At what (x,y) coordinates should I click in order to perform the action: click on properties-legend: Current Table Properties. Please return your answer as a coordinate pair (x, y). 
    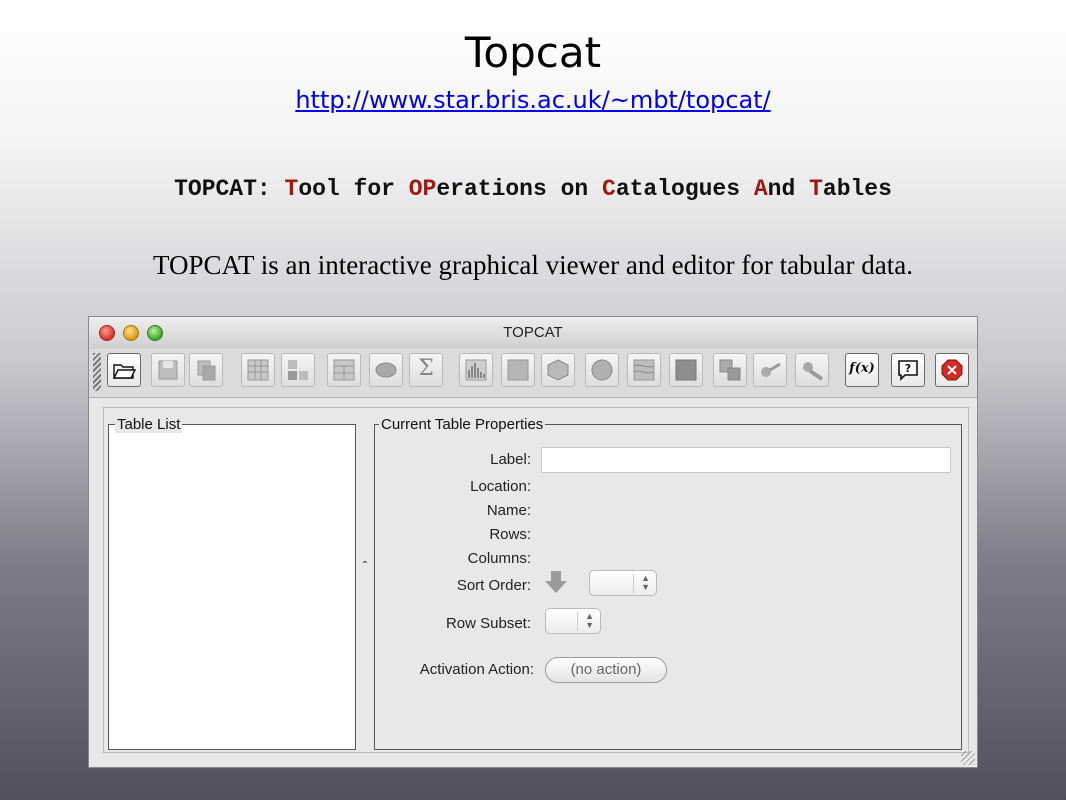
    Looking at the image, I should click on (462, 424).